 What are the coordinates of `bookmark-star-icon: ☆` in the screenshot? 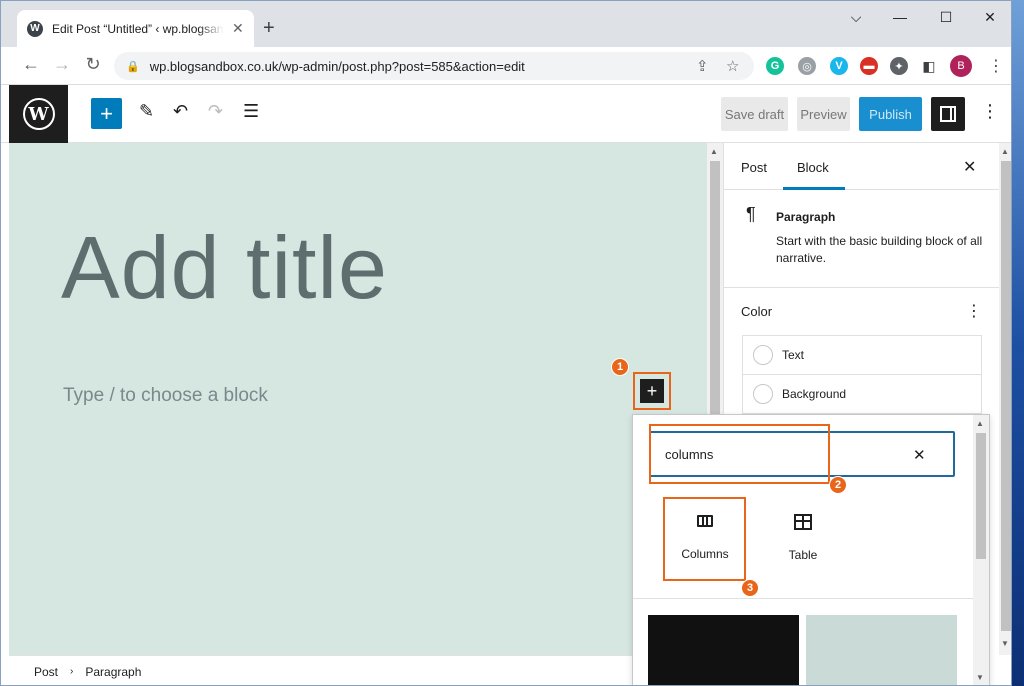 It's located at (732, 66).